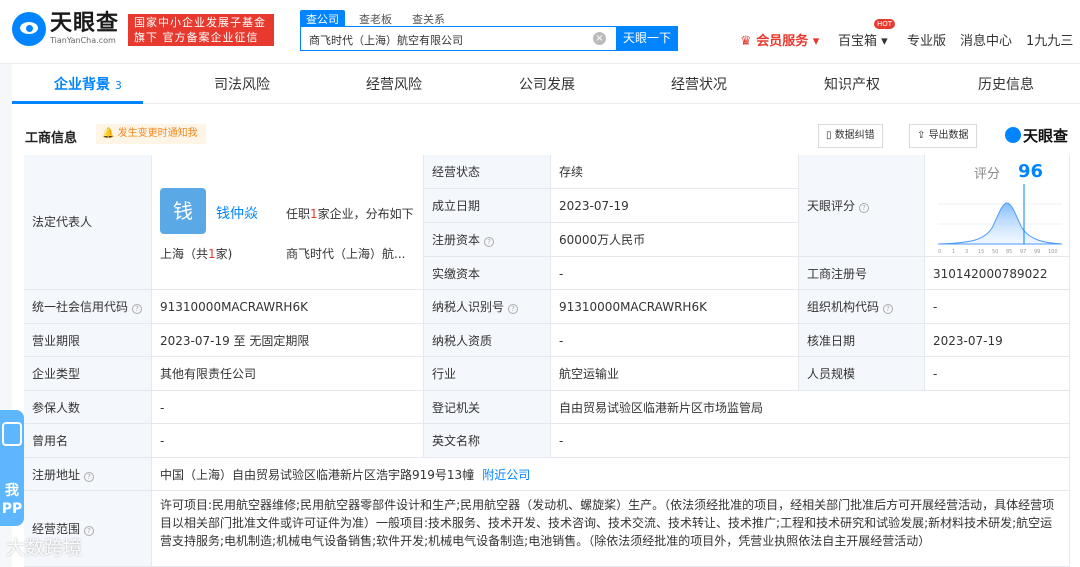  What do you see at coordinates (242, 84) in the screenshot?
I see `tab-judicial-risk: 司法风险` at bounding box center [242, 84].